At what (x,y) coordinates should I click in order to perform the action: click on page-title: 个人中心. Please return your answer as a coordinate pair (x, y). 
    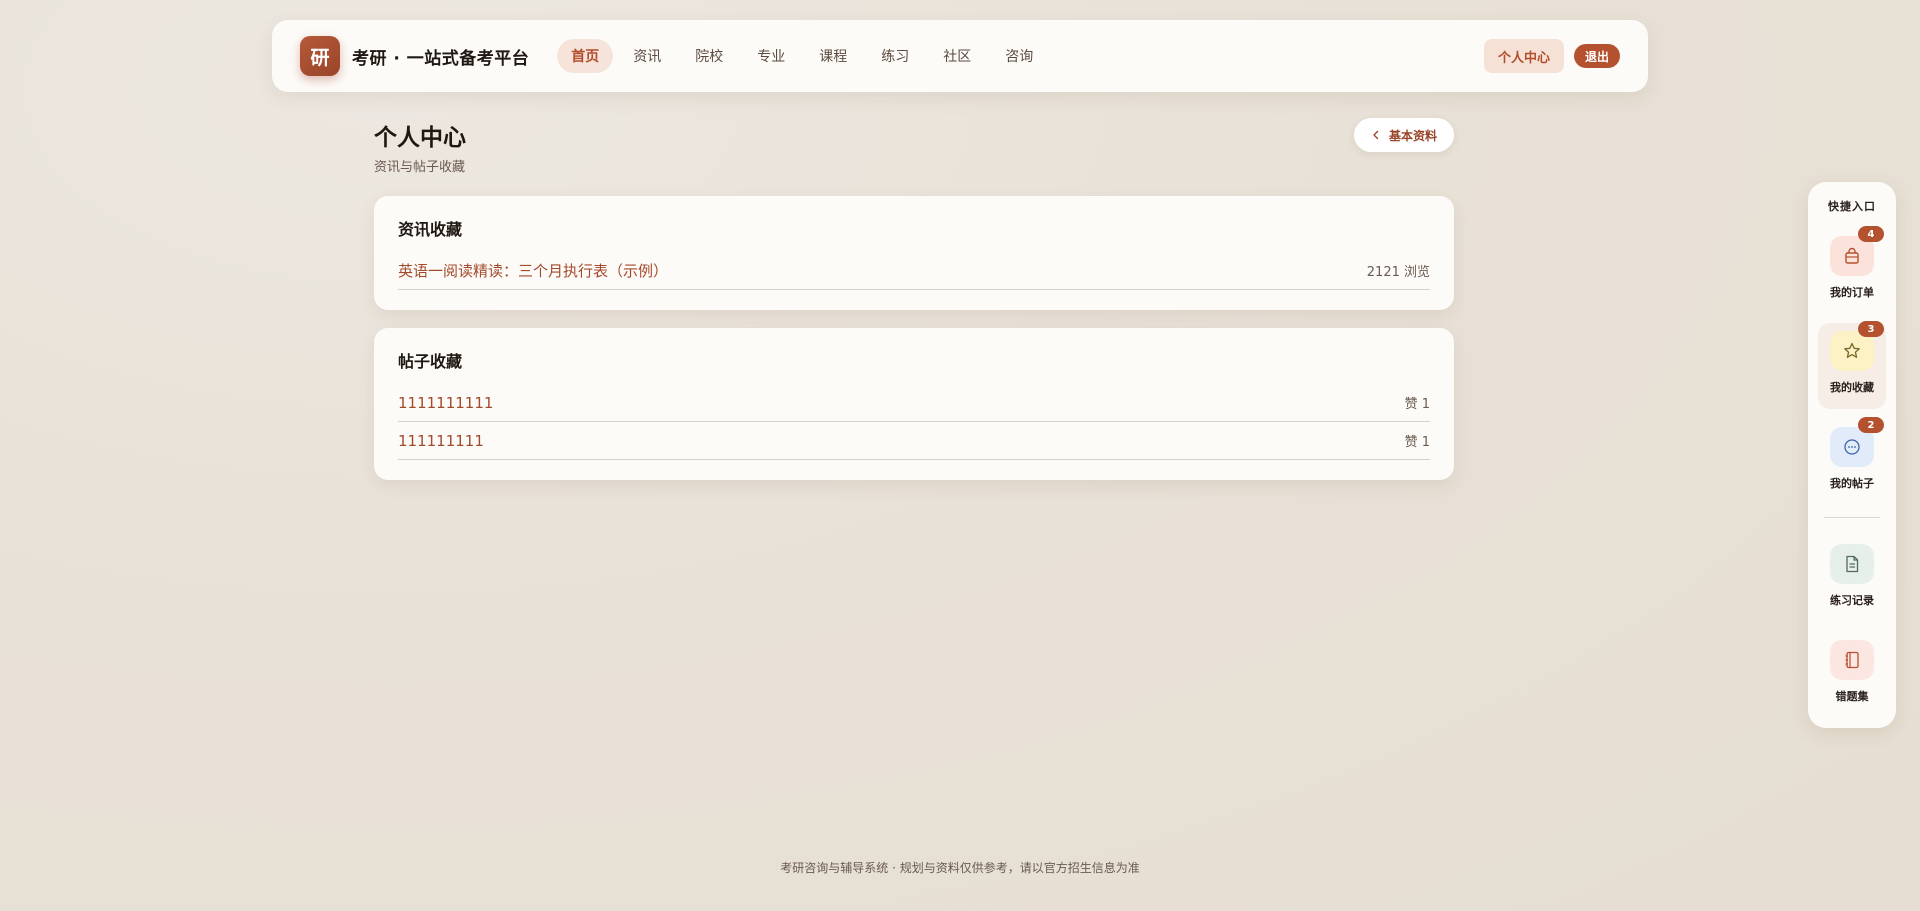
    Looking at the image, I should click on (420, 138).